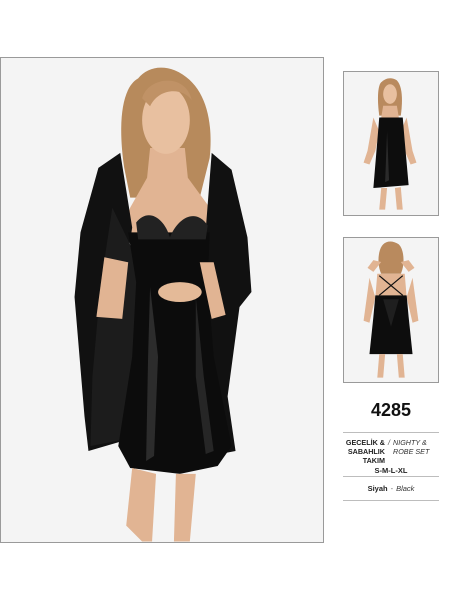  Describe the element at coordinates (365, 451) in the screenshot. I see `product-type-turkish: GECELİK & SABAHLIK TAKIM` at that location.